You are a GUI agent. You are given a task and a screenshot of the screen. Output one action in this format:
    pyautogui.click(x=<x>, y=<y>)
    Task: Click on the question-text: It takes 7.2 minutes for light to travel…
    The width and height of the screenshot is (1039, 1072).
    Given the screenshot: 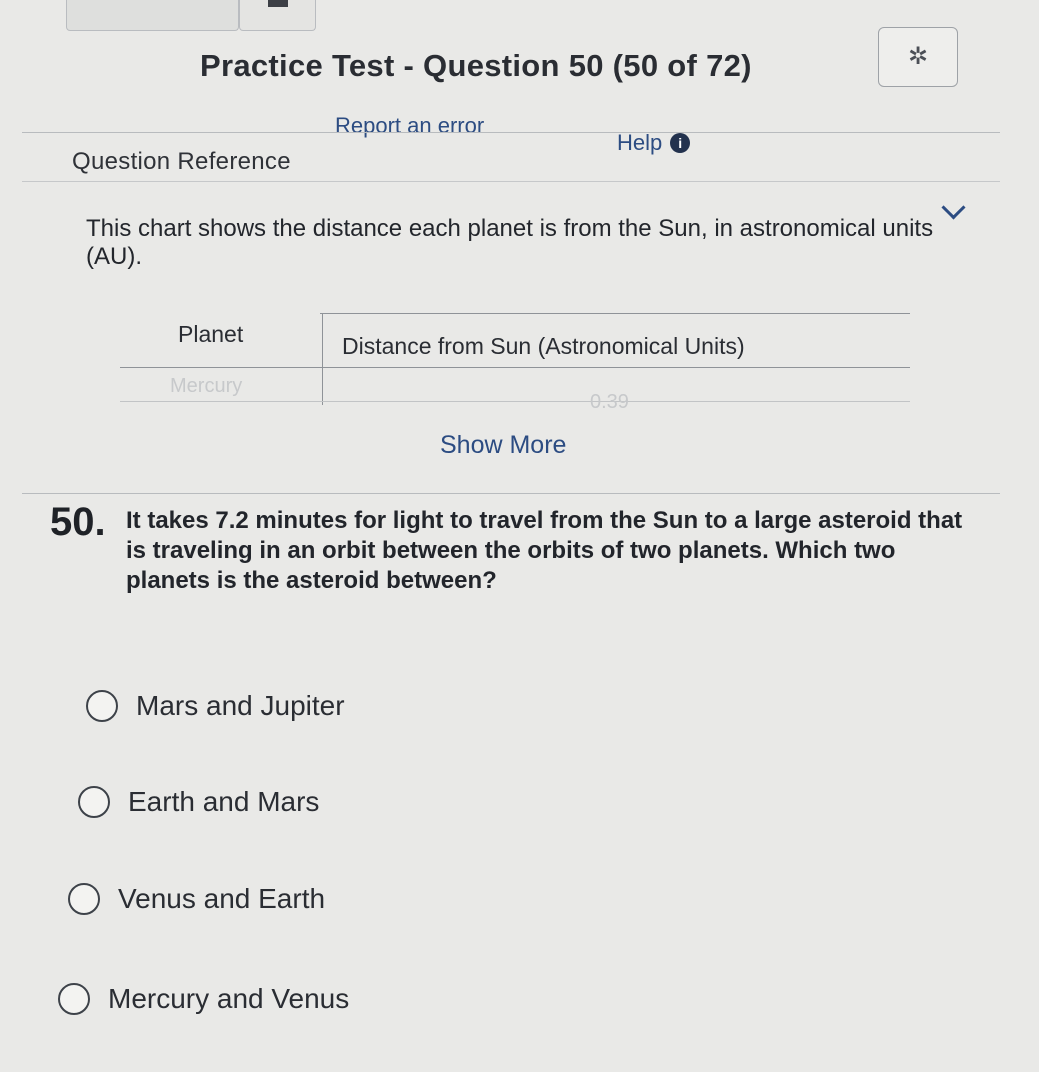 What is the action you would take?
    pyautogui.click(x=544, y=550)
    